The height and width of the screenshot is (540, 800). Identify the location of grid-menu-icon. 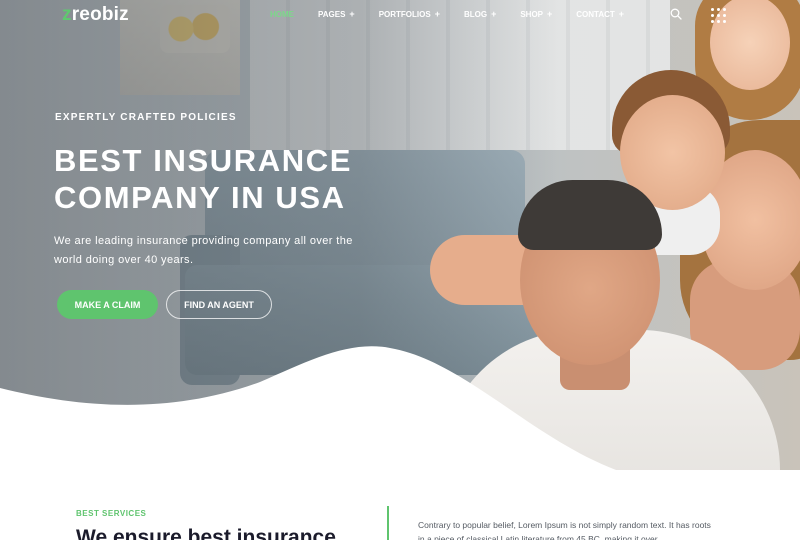
(718, 15).